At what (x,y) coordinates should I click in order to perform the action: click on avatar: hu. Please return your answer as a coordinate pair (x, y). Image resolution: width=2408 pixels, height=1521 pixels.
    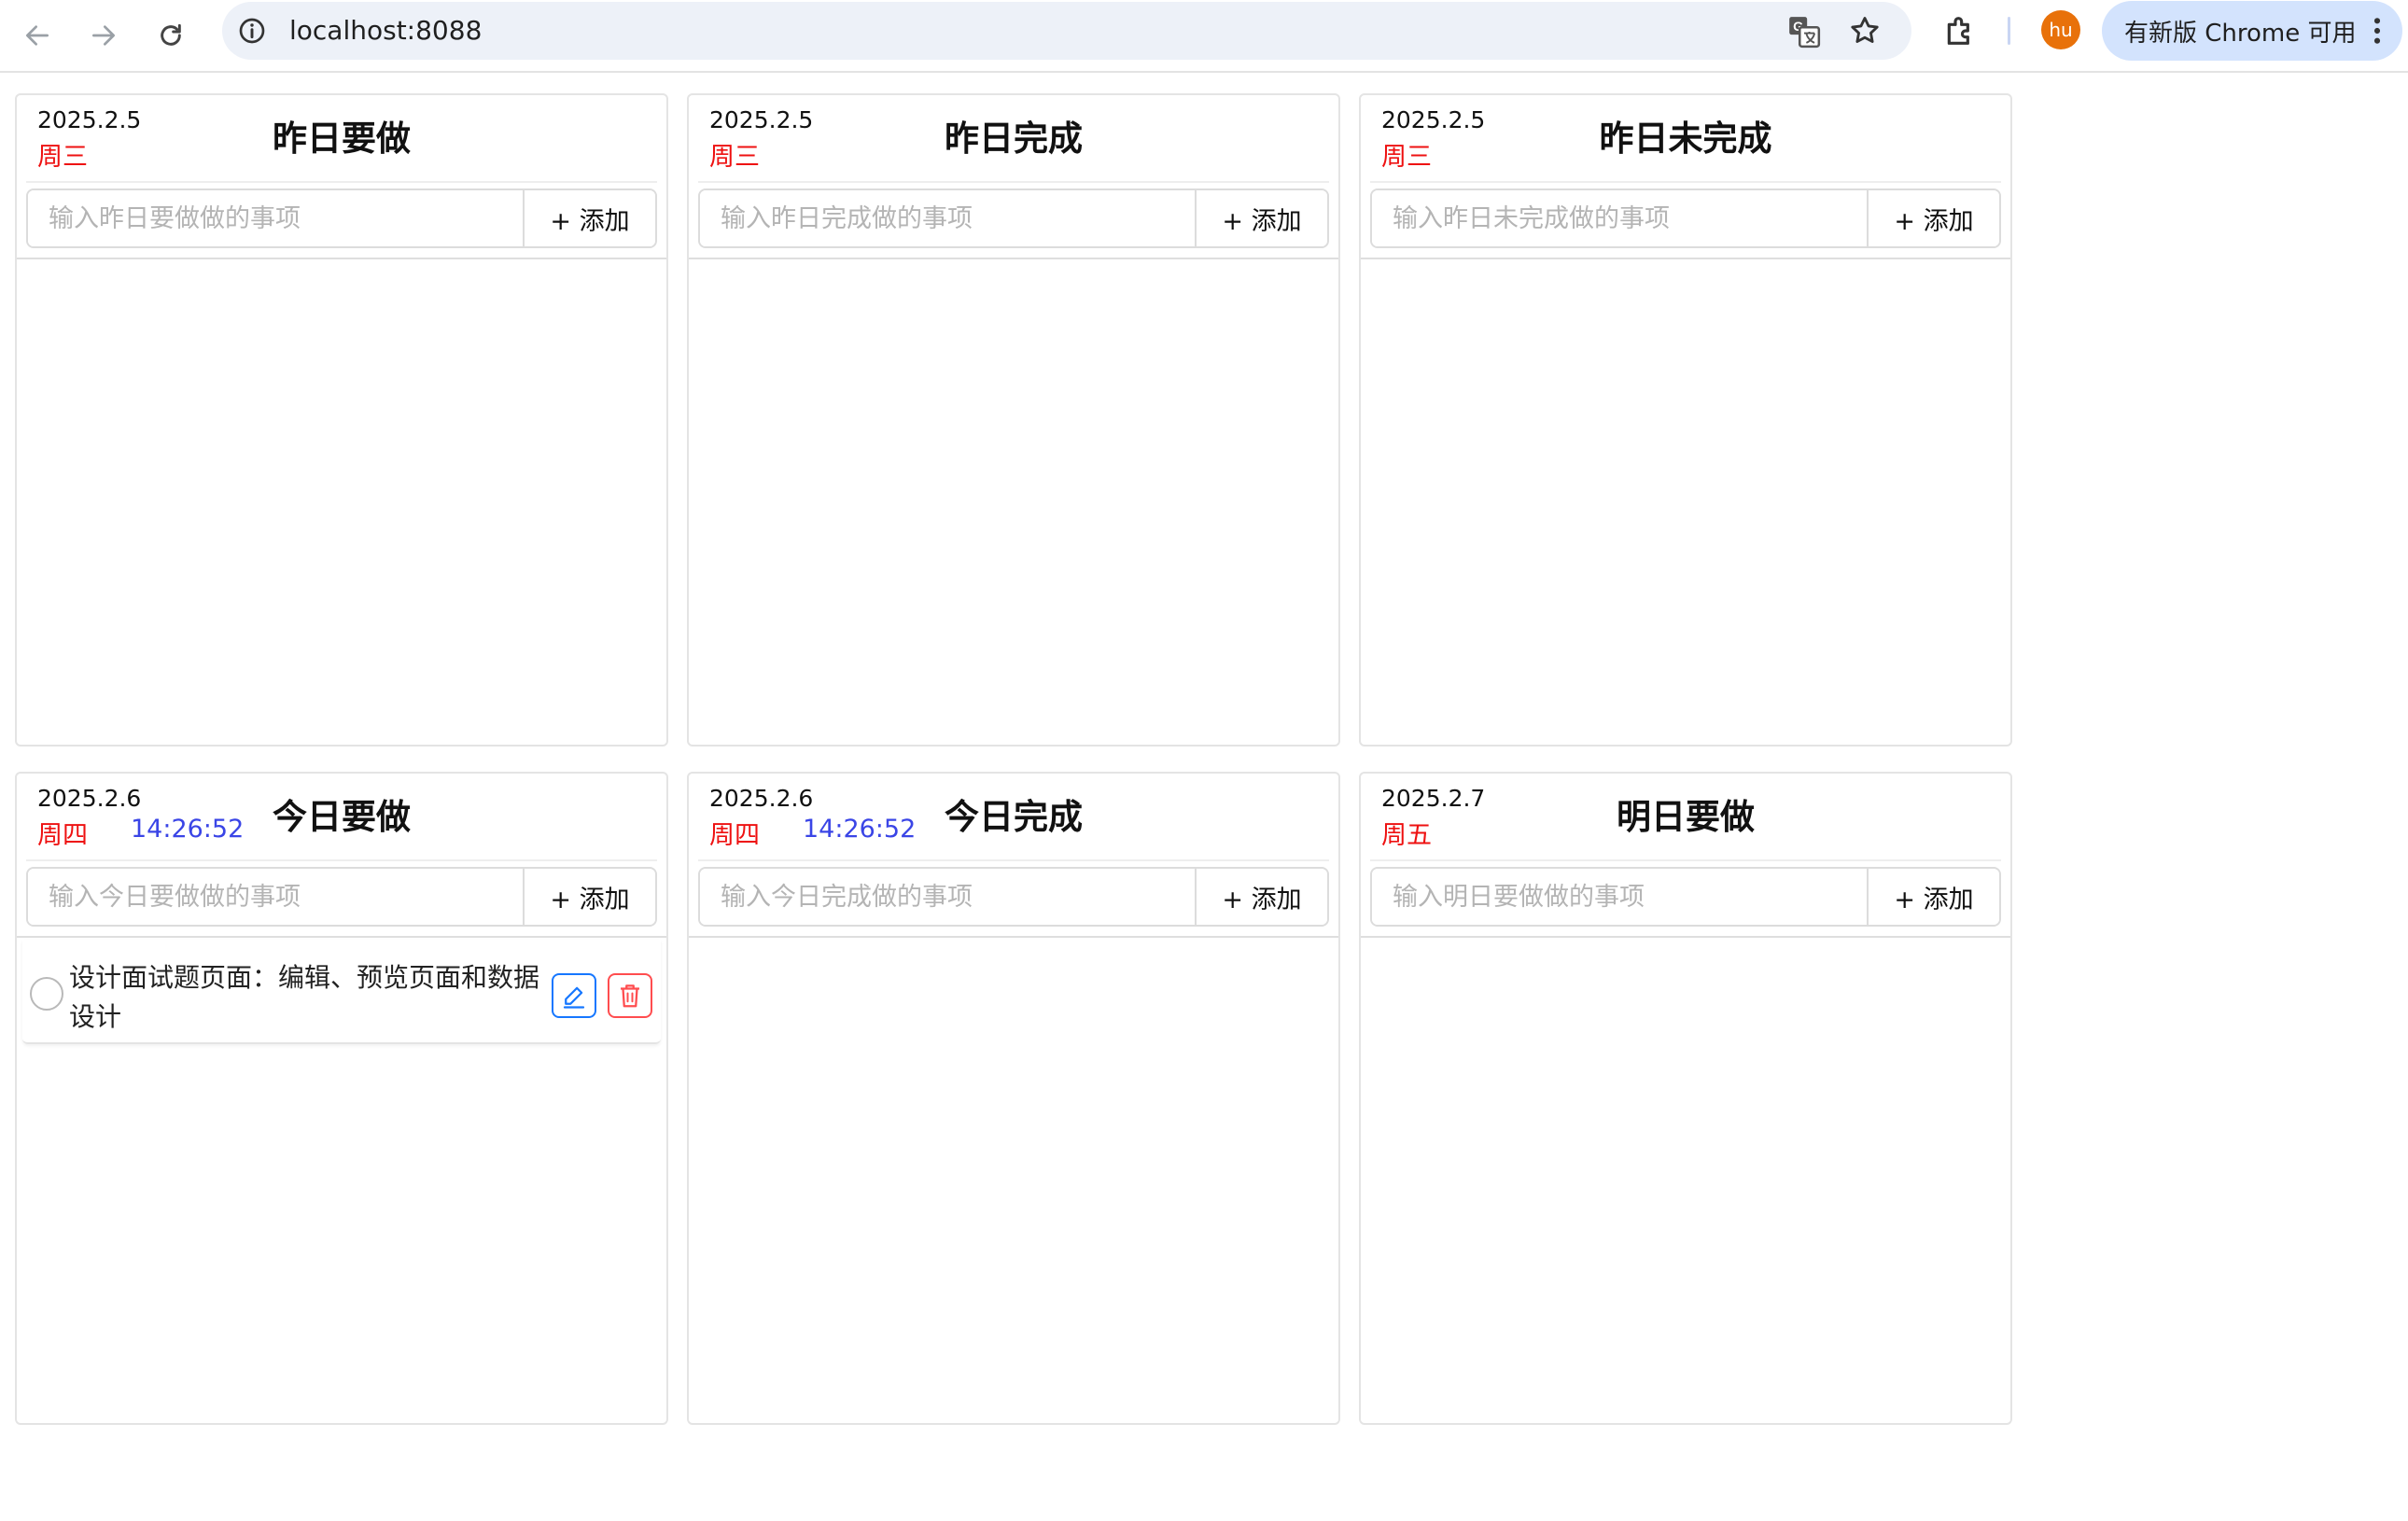
    Looking at the image, I should click on (2060, 30).